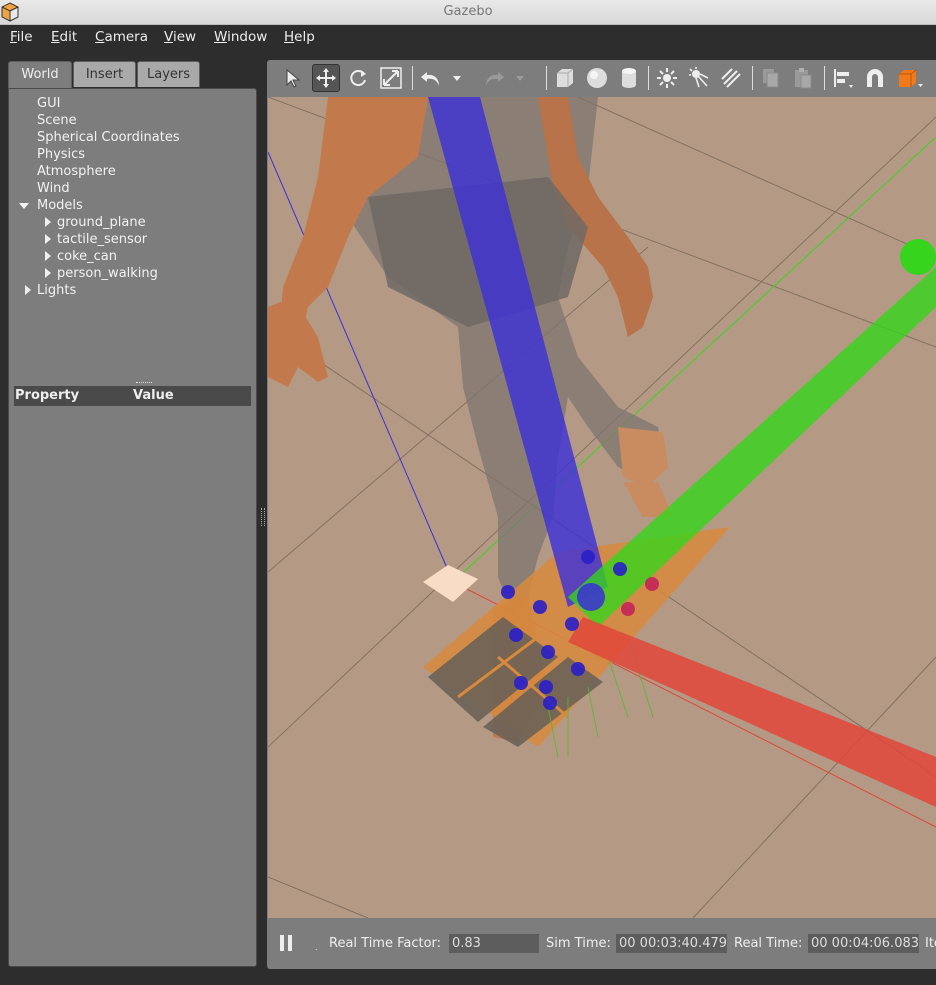 The image size is (936, 985). What do you see at coordinates (591, 597) in the screenshot?
I see `origin-marker` at bounding box center [591, 597].